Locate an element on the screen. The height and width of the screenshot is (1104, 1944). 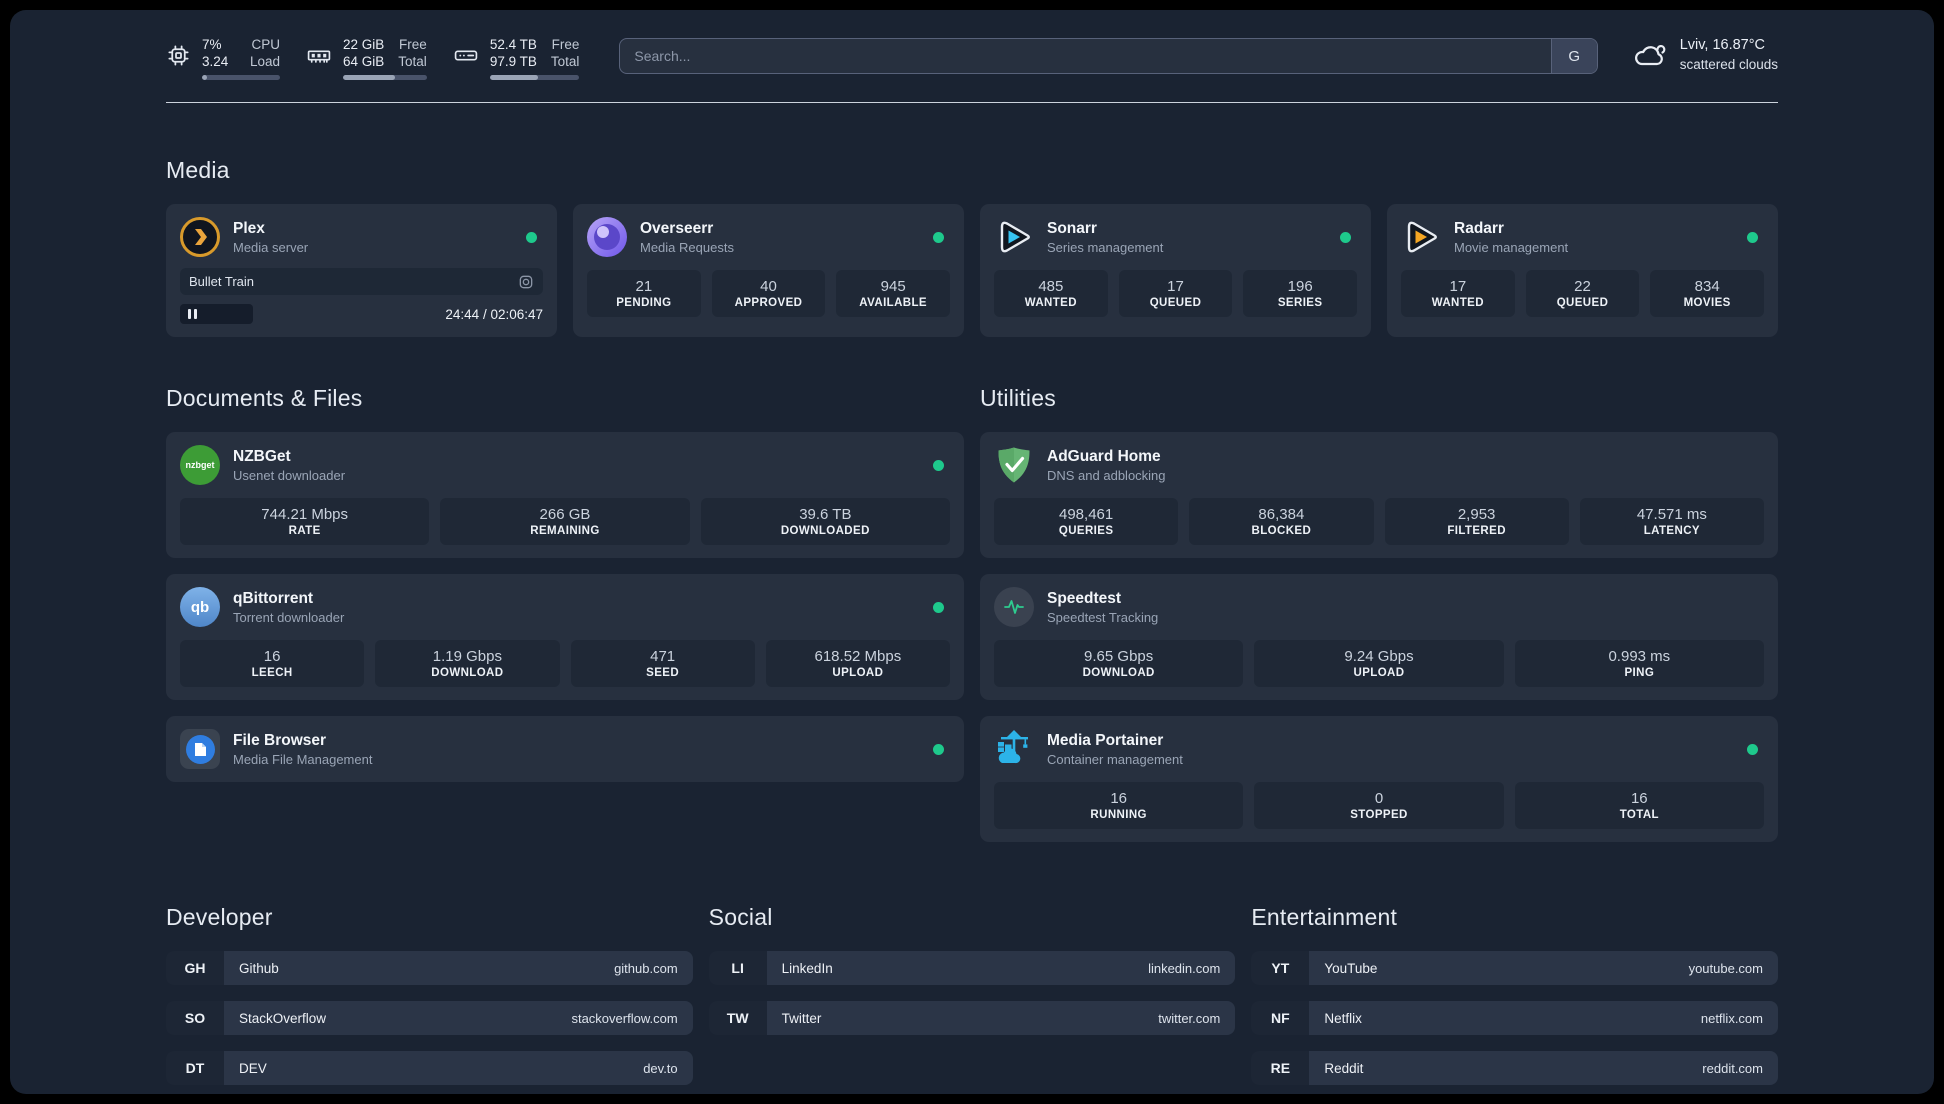
stat-series: 196 SERIES is located at coordinates (1300, 293).